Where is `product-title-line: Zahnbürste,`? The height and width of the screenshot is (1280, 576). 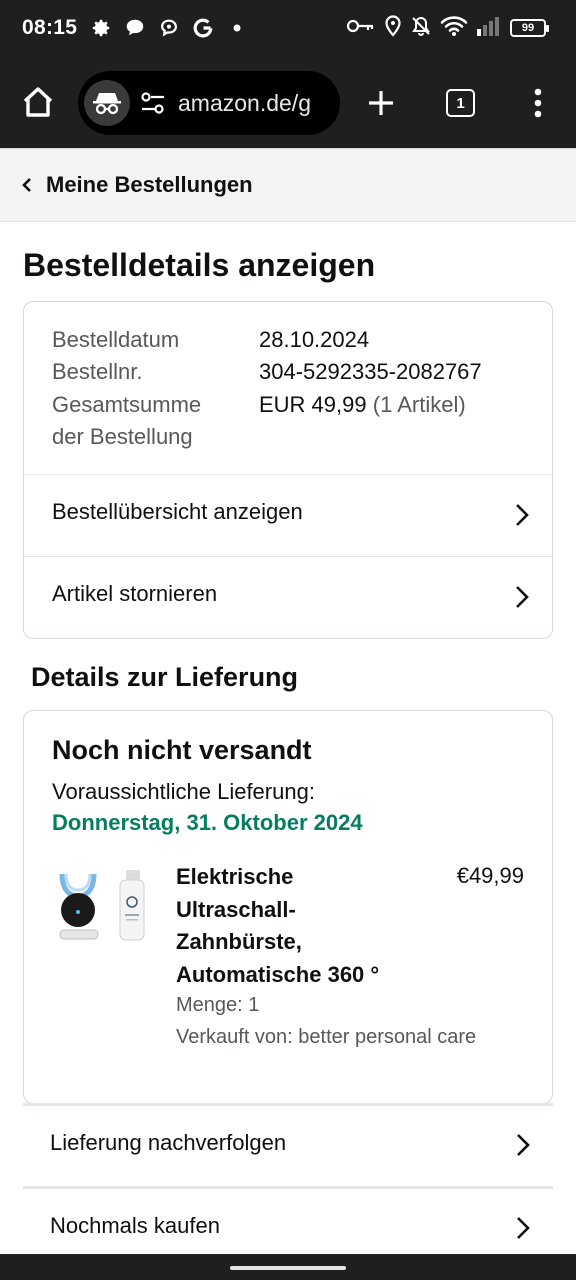
product-title-line: Zahnbürste, is located at coordinates (239, 941).